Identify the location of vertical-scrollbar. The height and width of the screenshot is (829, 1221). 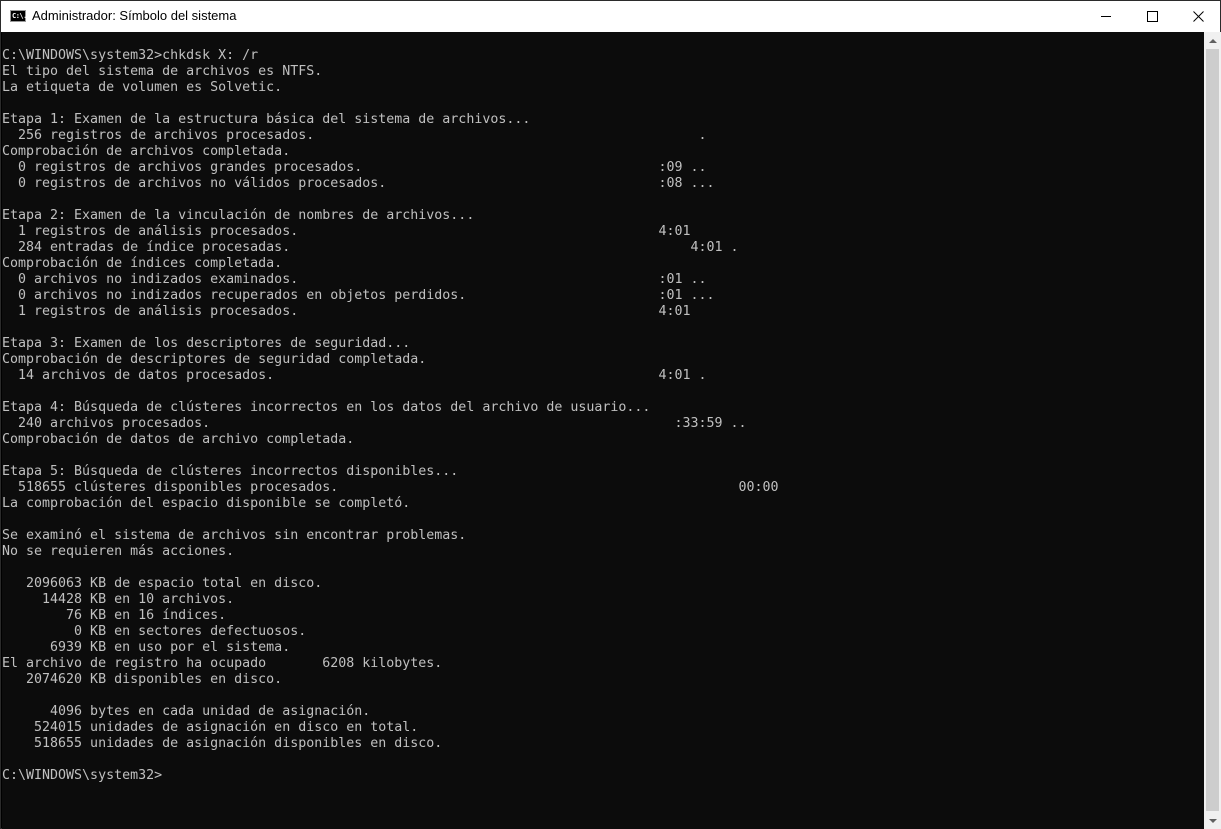
(1212, 430).